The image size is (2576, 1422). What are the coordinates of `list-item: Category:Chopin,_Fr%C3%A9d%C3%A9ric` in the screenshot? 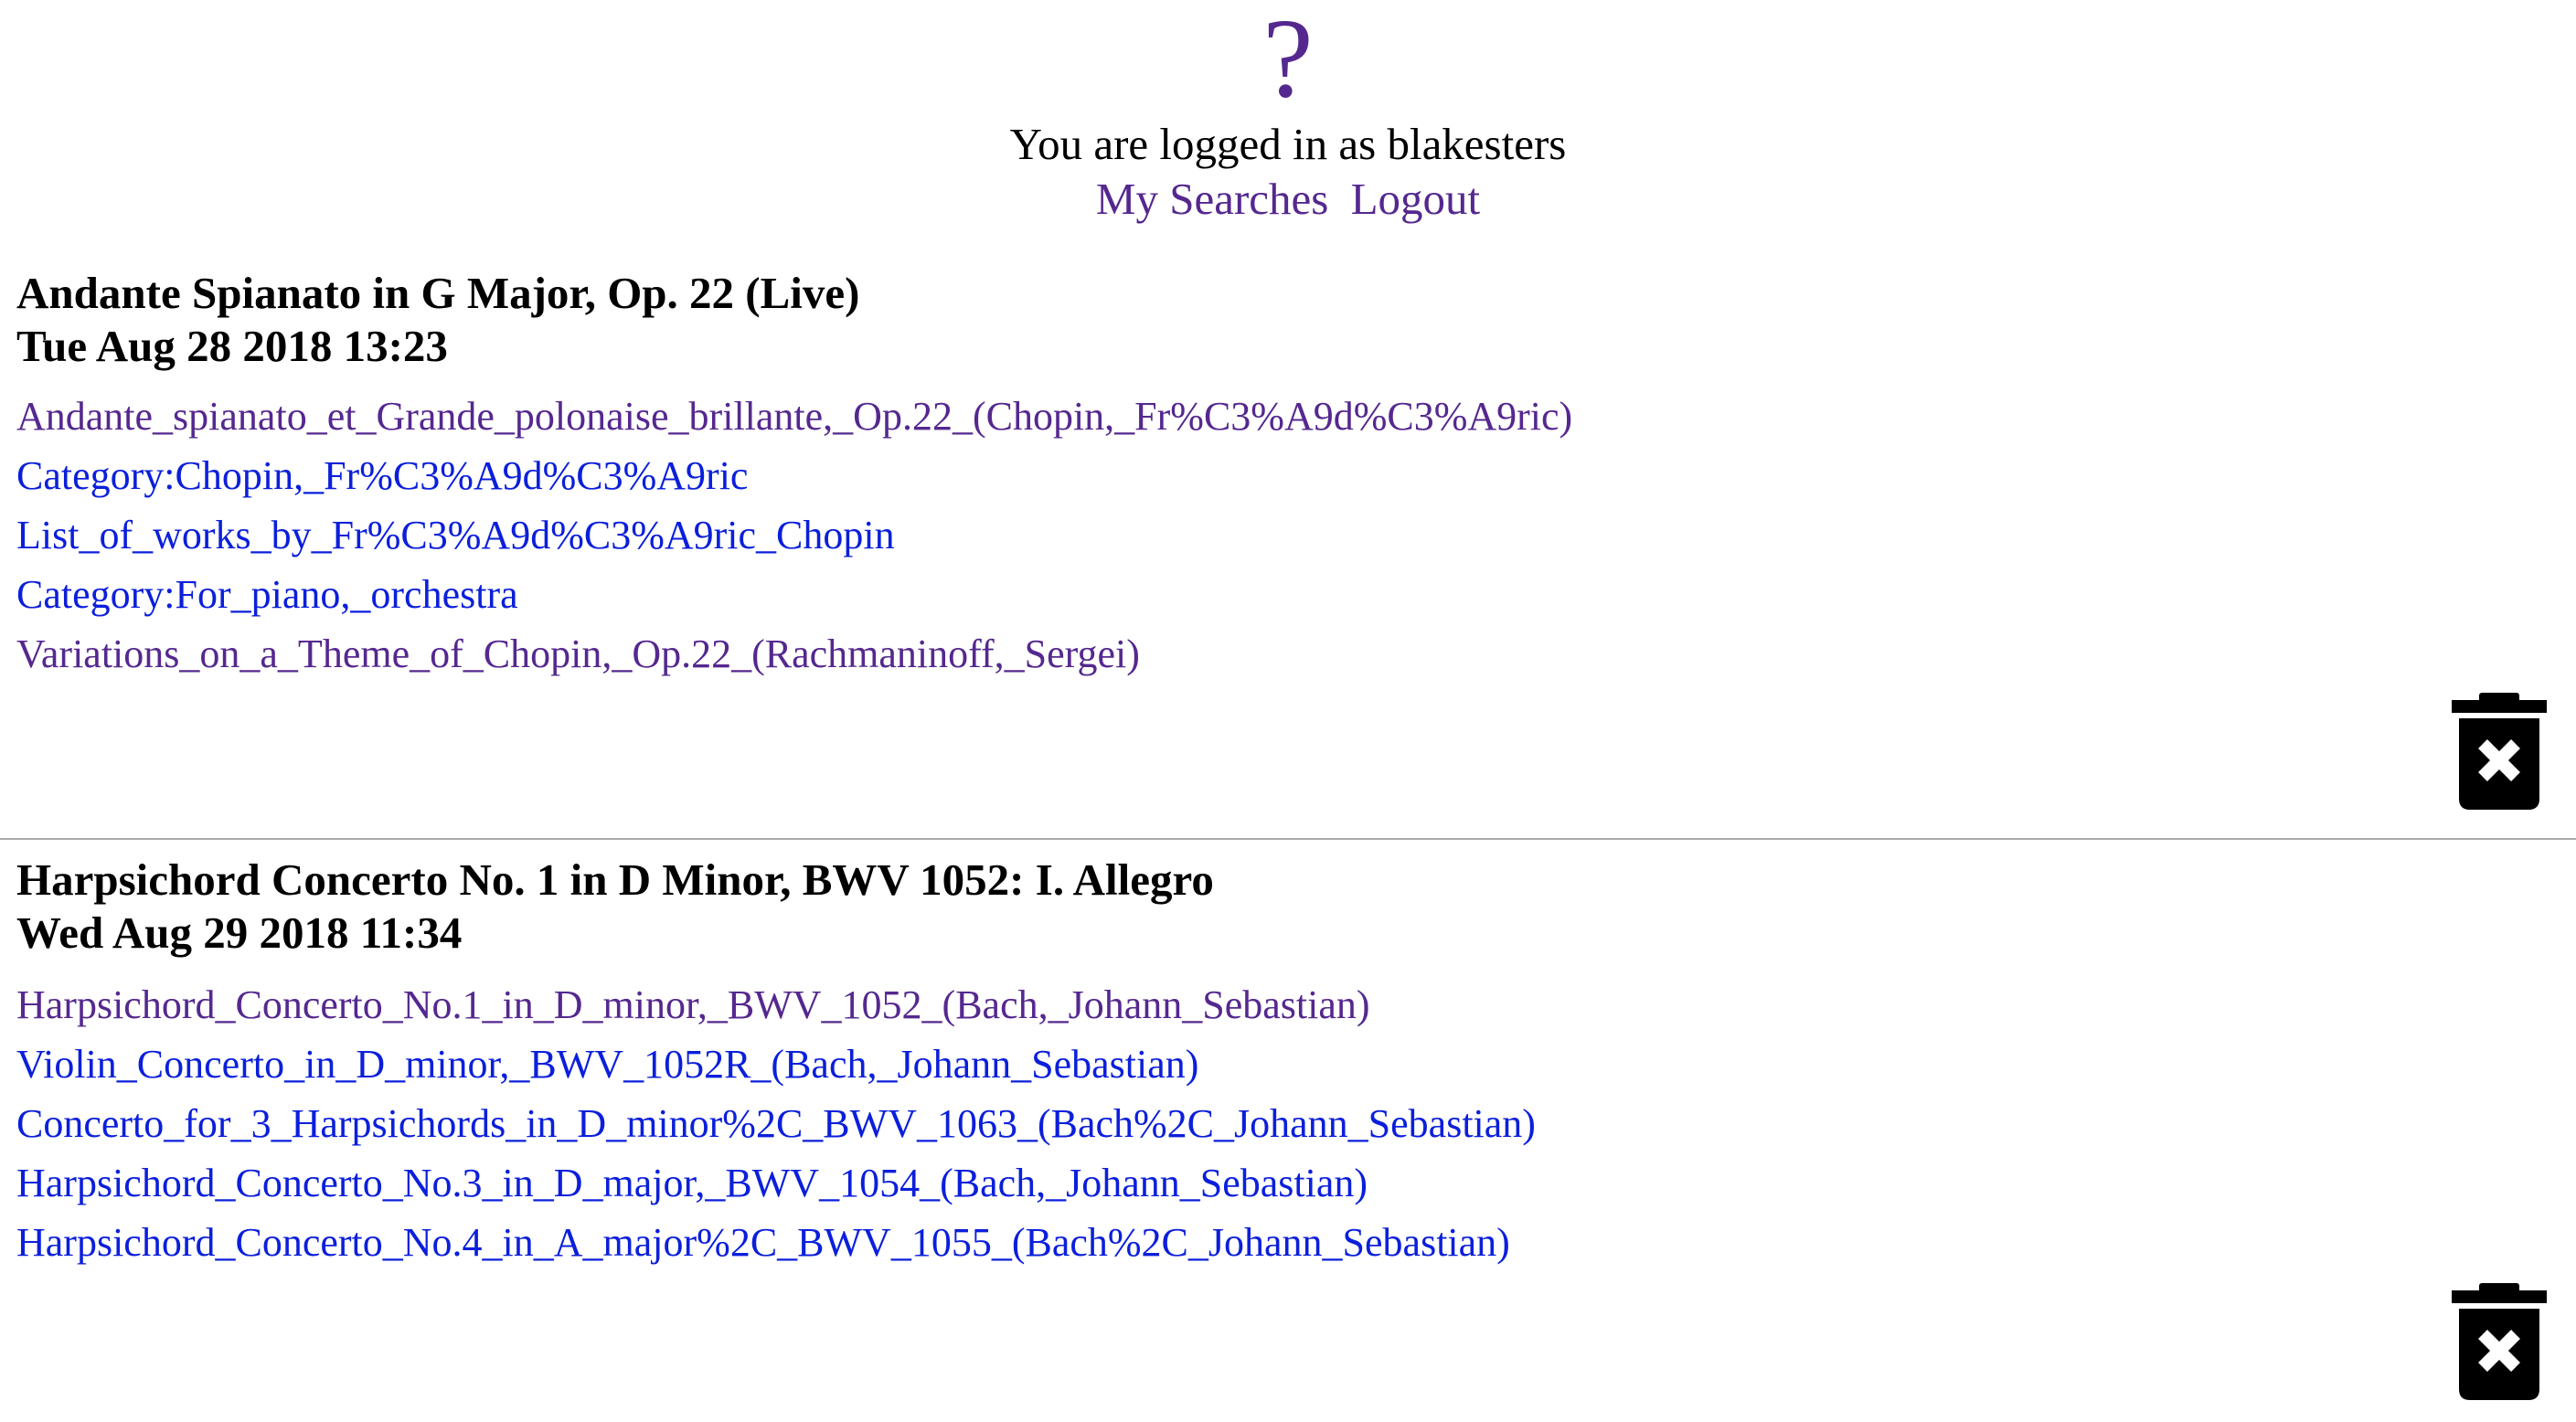 It's located at (794, 475).